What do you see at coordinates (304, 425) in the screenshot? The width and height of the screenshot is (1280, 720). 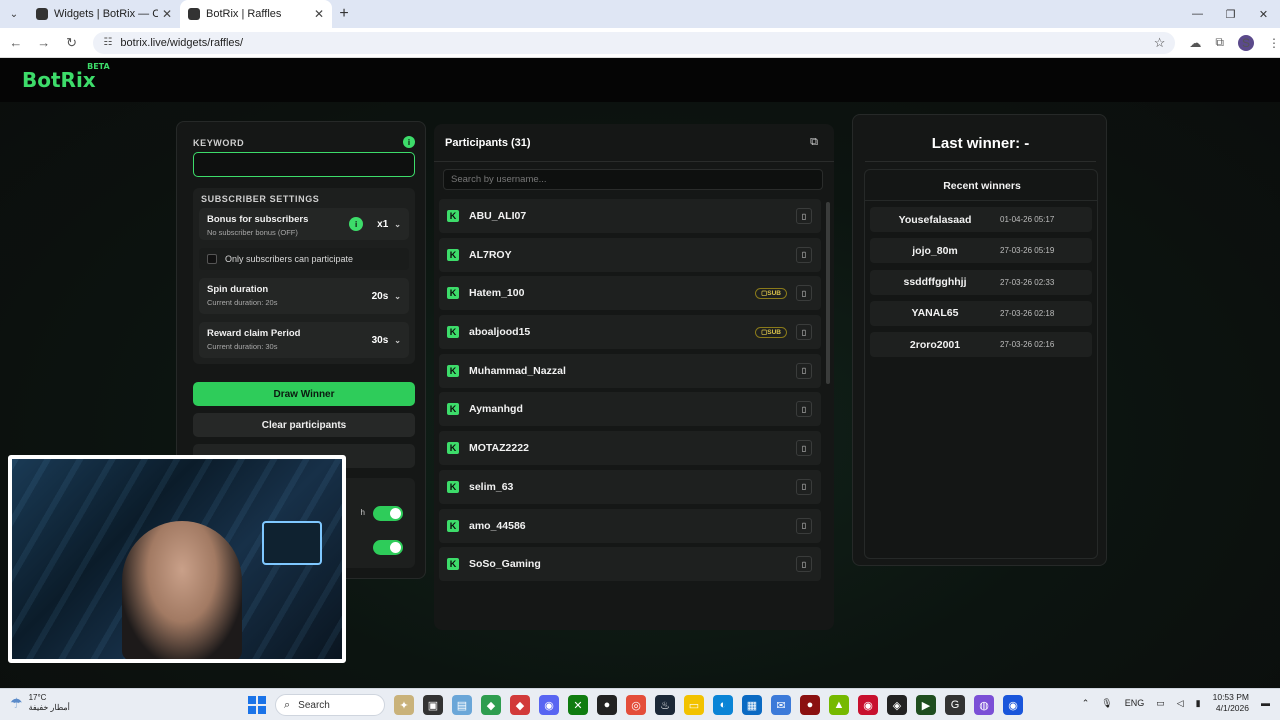 I see `clear-participants-button: Clear participants` at bounding box center [304, 425].